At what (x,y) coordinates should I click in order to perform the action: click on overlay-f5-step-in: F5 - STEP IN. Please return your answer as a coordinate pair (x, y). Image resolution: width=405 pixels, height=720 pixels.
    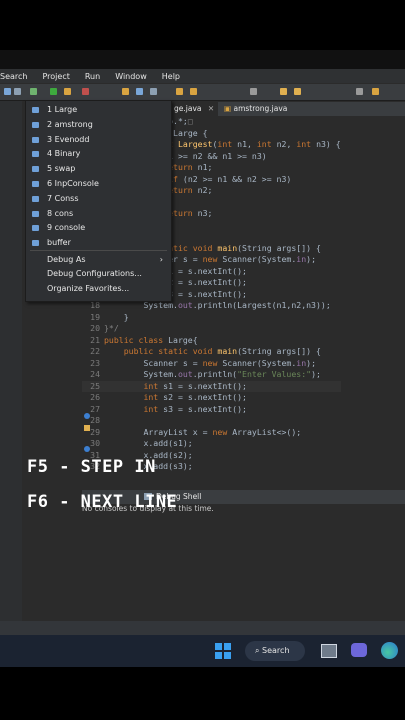
    Looking at the image, I should click on (91, 467).